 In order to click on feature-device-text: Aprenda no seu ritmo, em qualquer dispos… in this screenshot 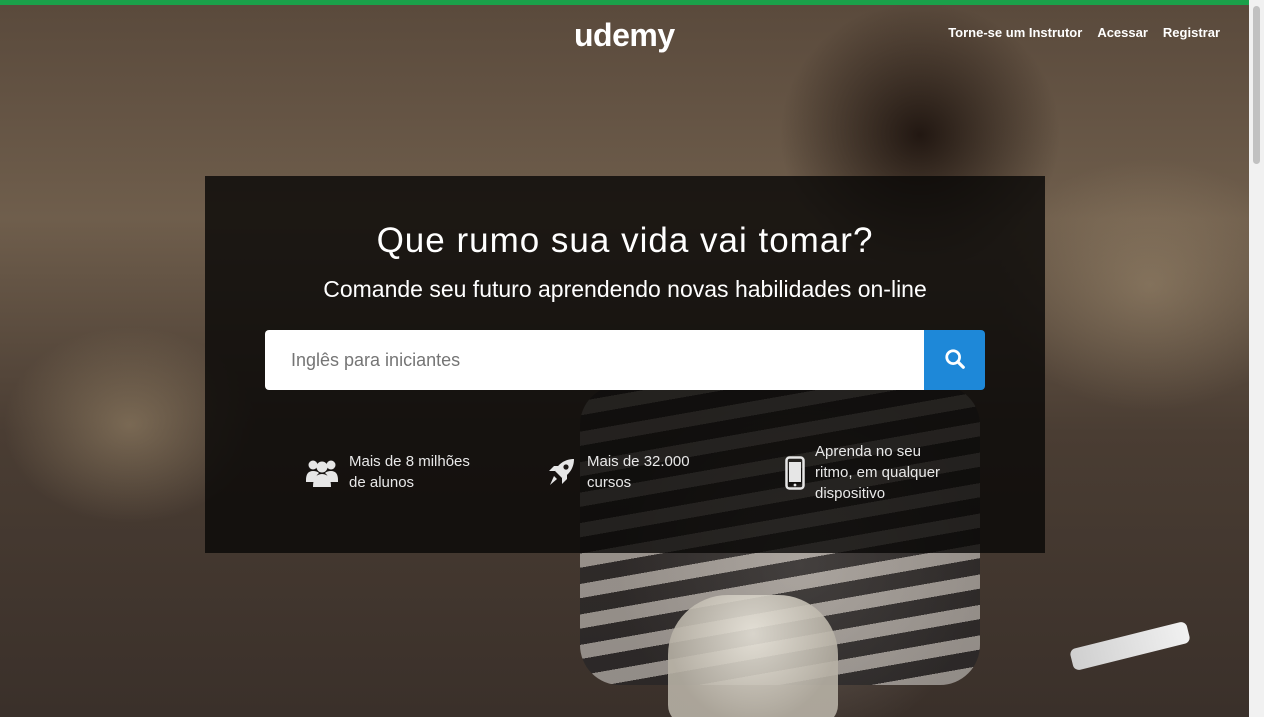, I will do `click(878, 472)`.